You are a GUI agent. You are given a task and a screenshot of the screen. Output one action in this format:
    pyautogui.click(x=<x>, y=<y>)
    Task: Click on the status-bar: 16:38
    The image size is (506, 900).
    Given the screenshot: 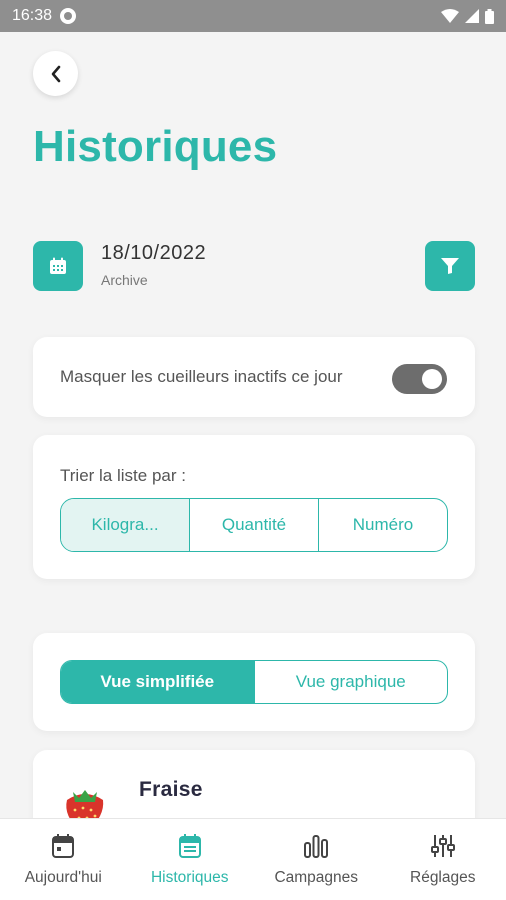 What is the action you would take?
    pyautogui.click(x=253, y=16)
    